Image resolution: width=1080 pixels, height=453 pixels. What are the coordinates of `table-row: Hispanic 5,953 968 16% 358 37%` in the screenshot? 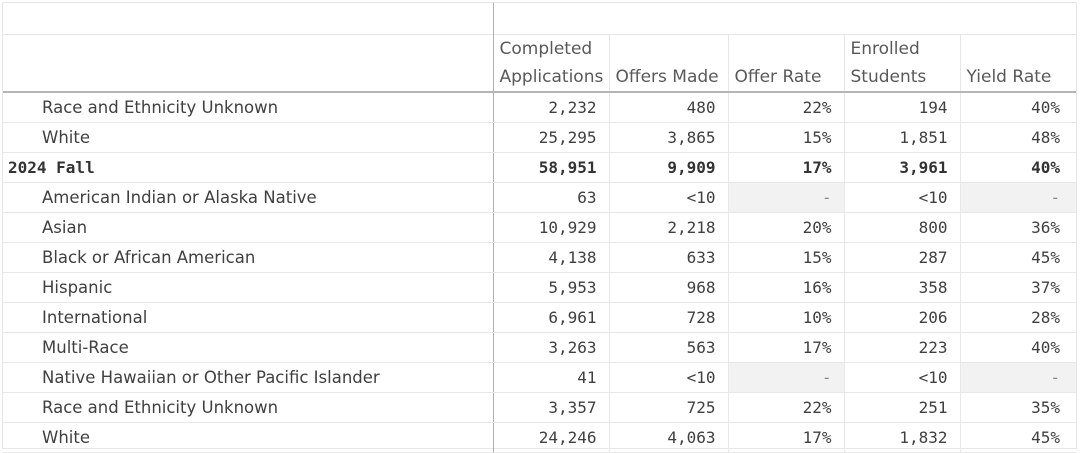 It's located at (540, 287).